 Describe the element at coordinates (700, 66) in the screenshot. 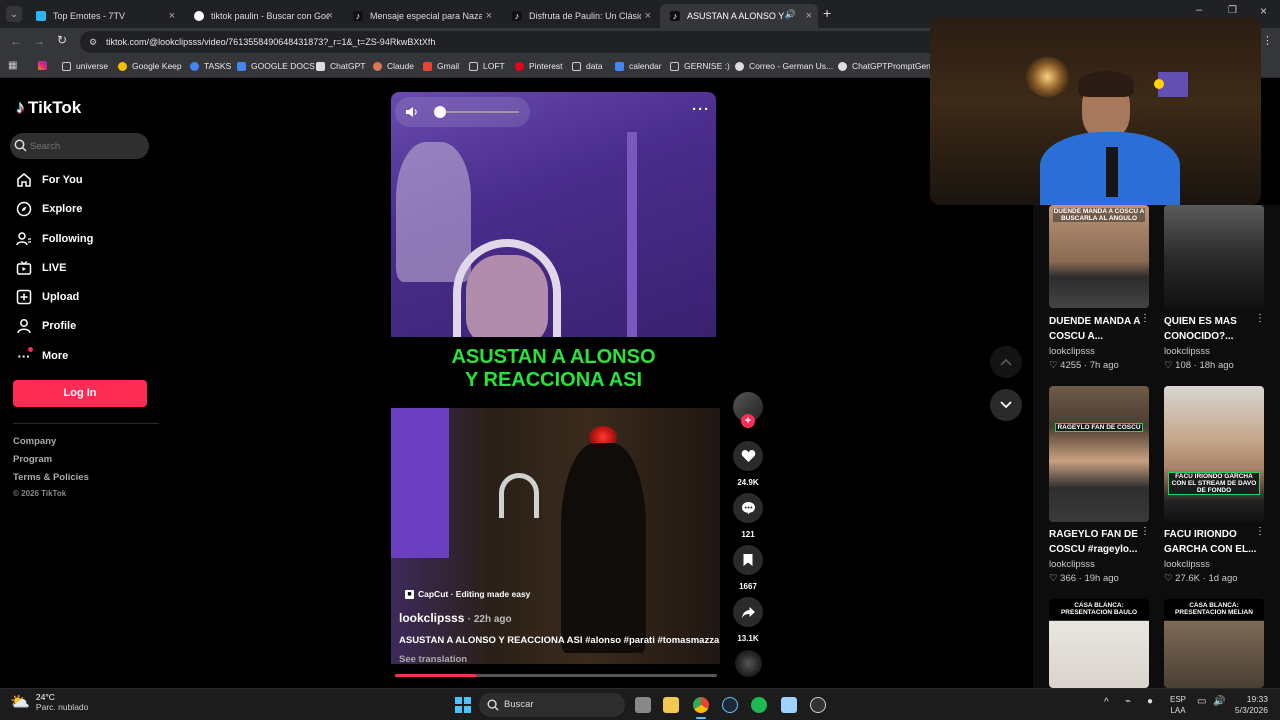

I see `bookmark-gernise: GERNISE :)` at that location.